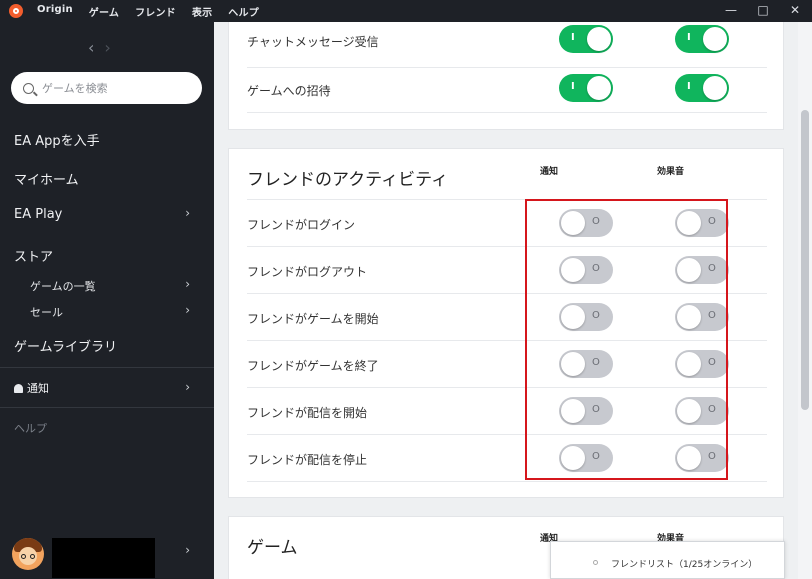 The height and width of the screenshot is (579, 812). Describe the element at coordinates (313, 319) in the screenshot. I see `row-label: フレンドがゲームを開始` at that location.